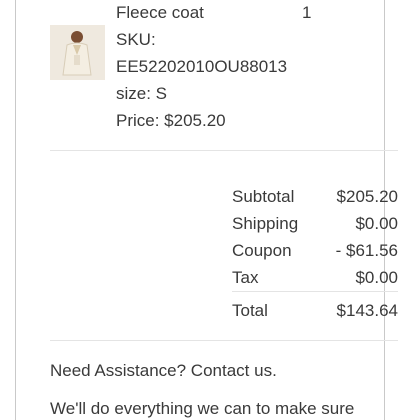 This screenshot has width=420, height=420. Describe the element at coordinates (245, 277) in the screenshot. I see `tax-label: Tax` at that location.